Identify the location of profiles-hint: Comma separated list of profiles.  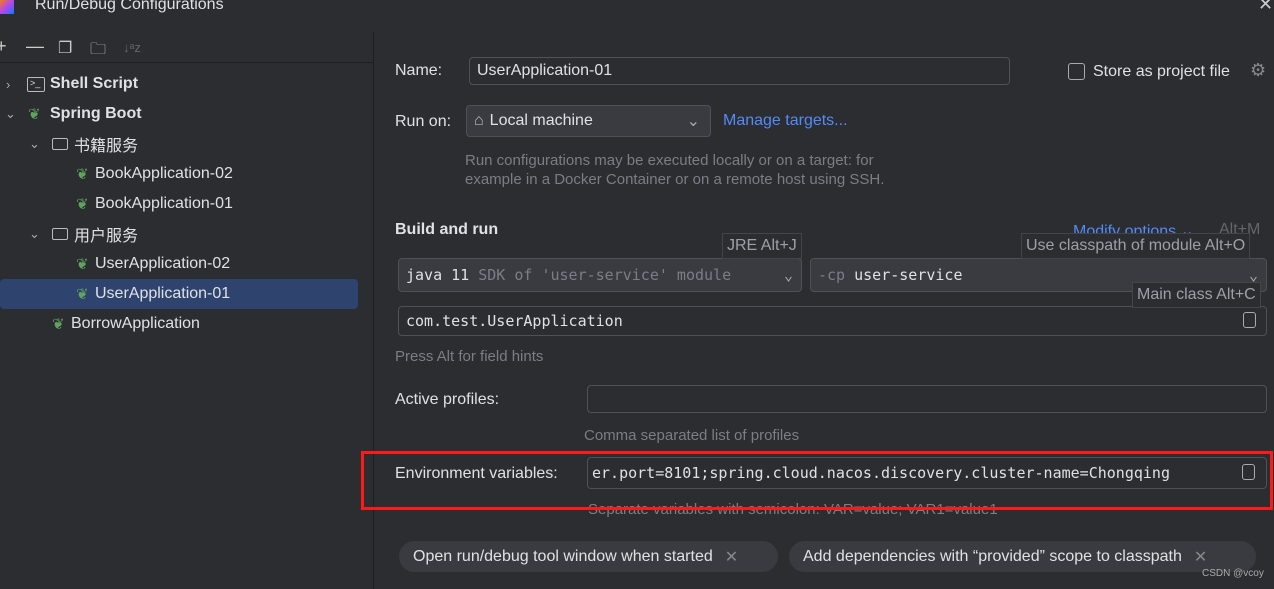
(692, 435).